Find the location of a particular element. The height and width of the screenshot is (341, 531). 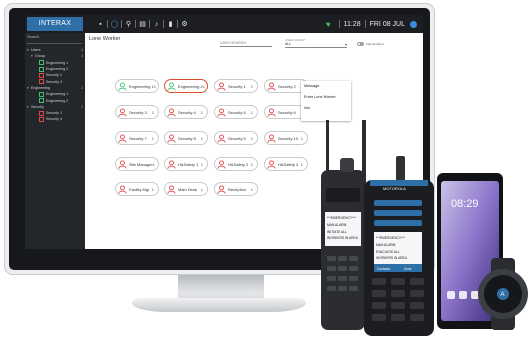

tree-item-label: Security is located at coordinates (37, 106).